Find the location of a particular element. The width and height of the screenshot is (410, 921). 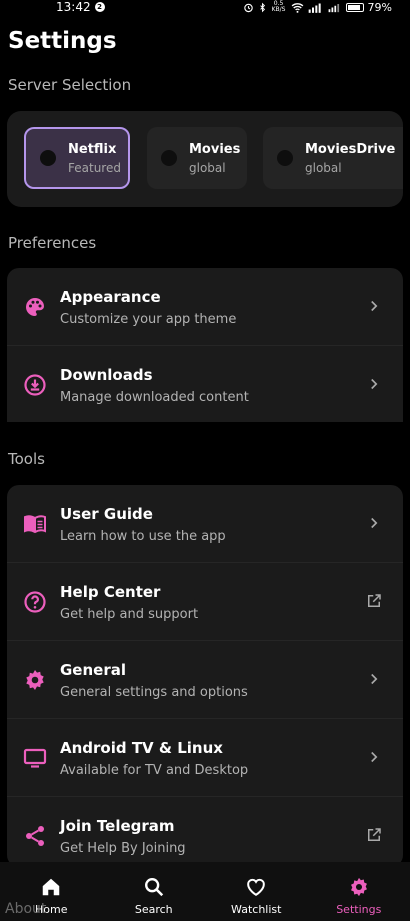

server-selection-label: Server Selection is located at coordinates (70, 85).